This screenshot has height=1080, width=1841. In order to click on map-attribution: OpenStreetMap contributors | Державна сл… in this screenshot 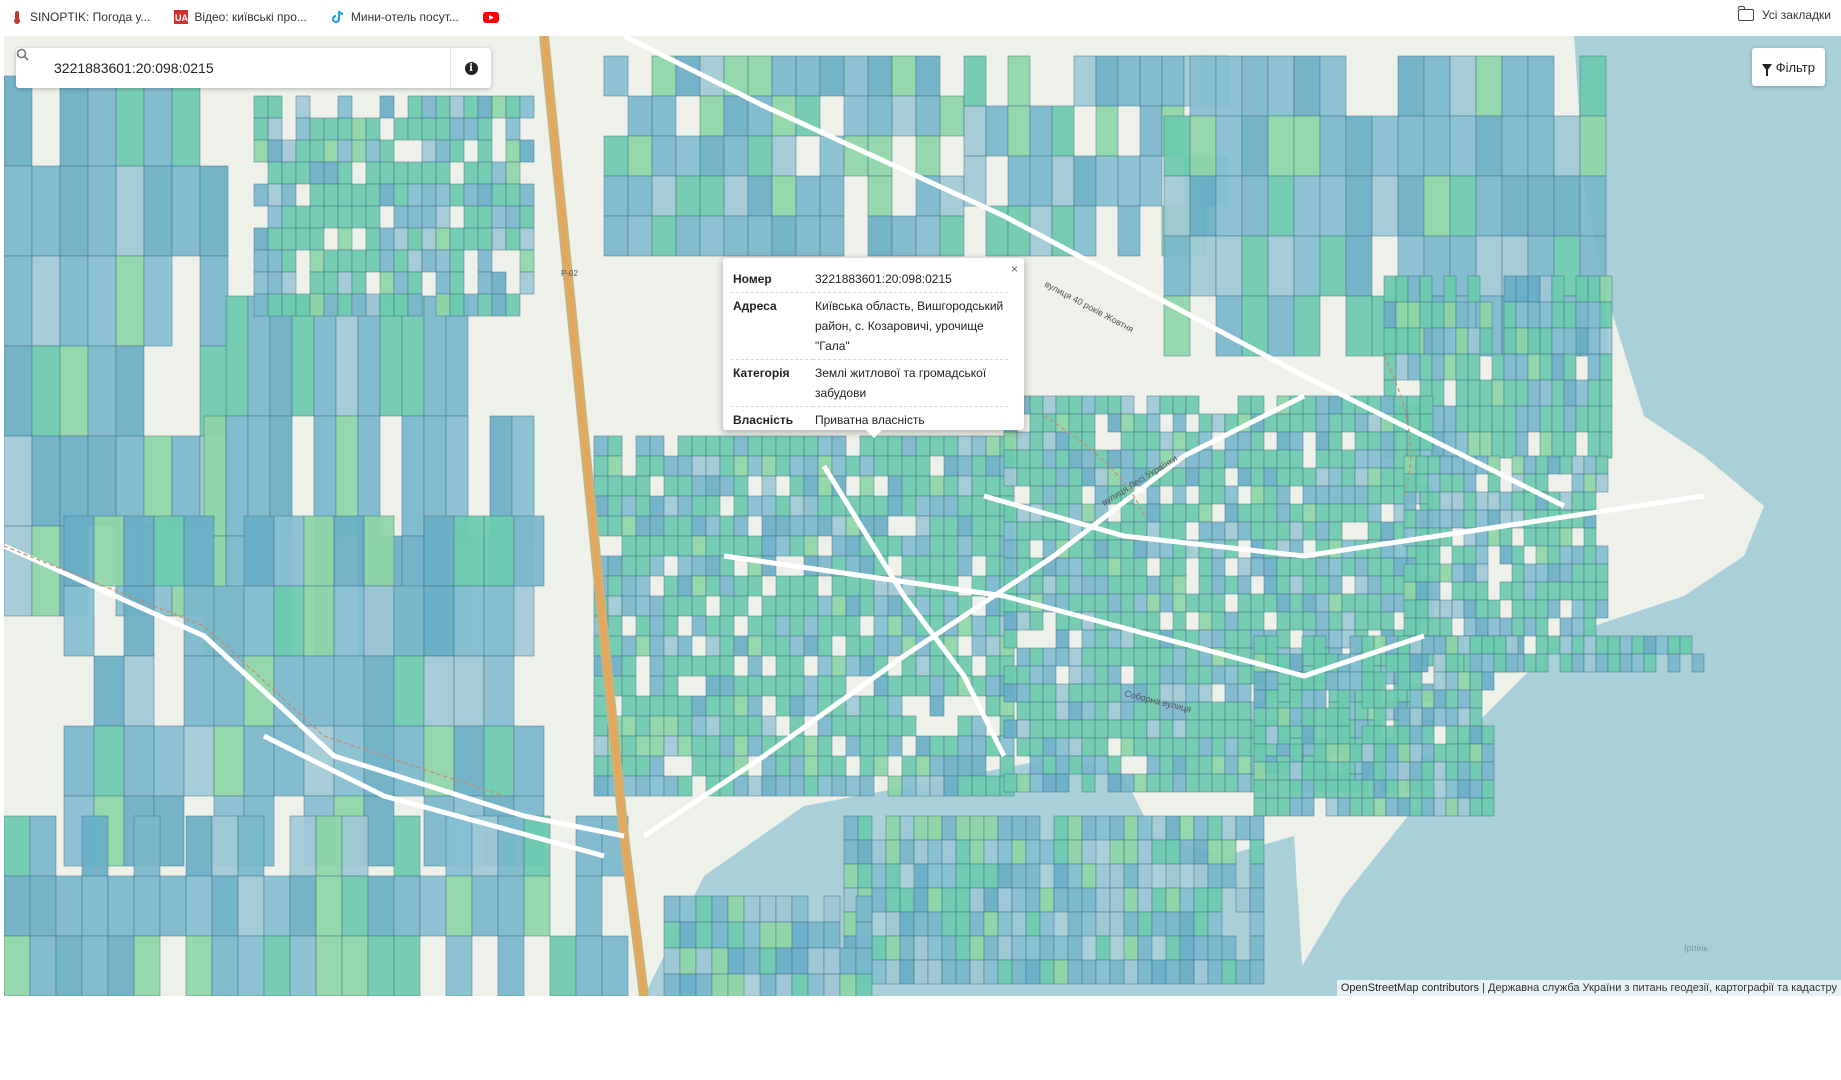, I will do `click(1588, 988)`.